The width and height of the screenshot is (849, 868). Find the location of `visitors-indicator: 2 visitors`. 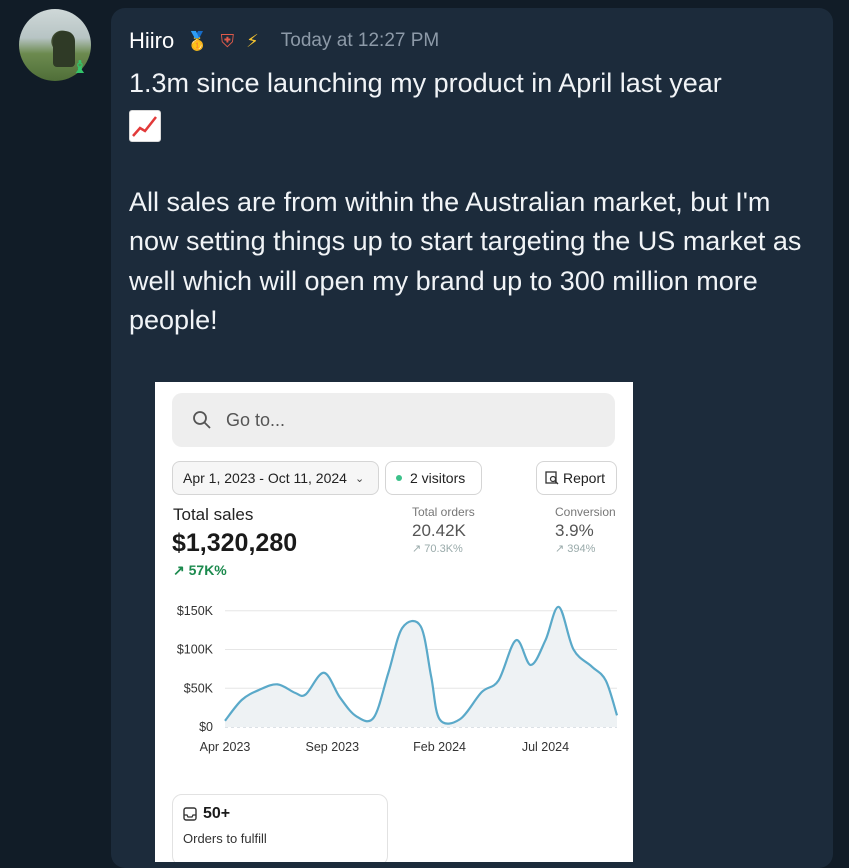

visitors-indicator: 2 visitors is located at coordinates (433, 478).